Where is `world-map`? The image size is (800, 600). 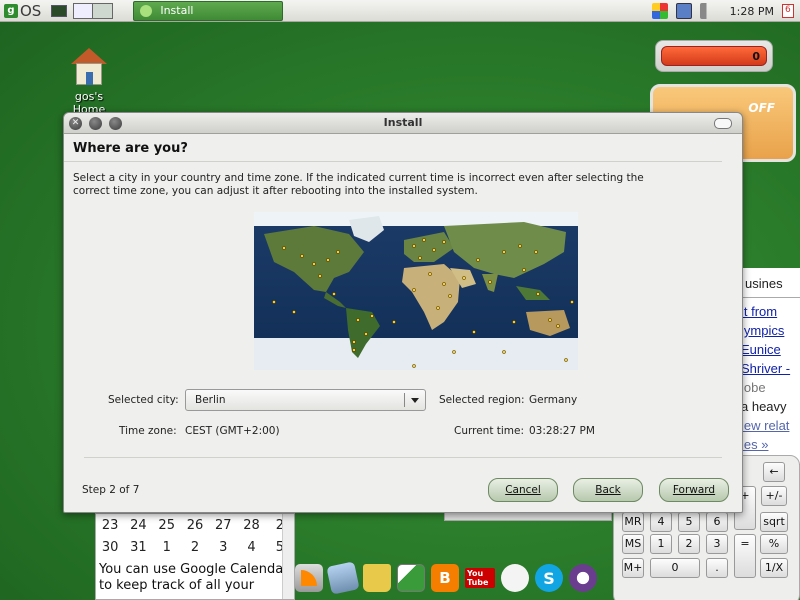
world-map is located at coordinates (416, 291).